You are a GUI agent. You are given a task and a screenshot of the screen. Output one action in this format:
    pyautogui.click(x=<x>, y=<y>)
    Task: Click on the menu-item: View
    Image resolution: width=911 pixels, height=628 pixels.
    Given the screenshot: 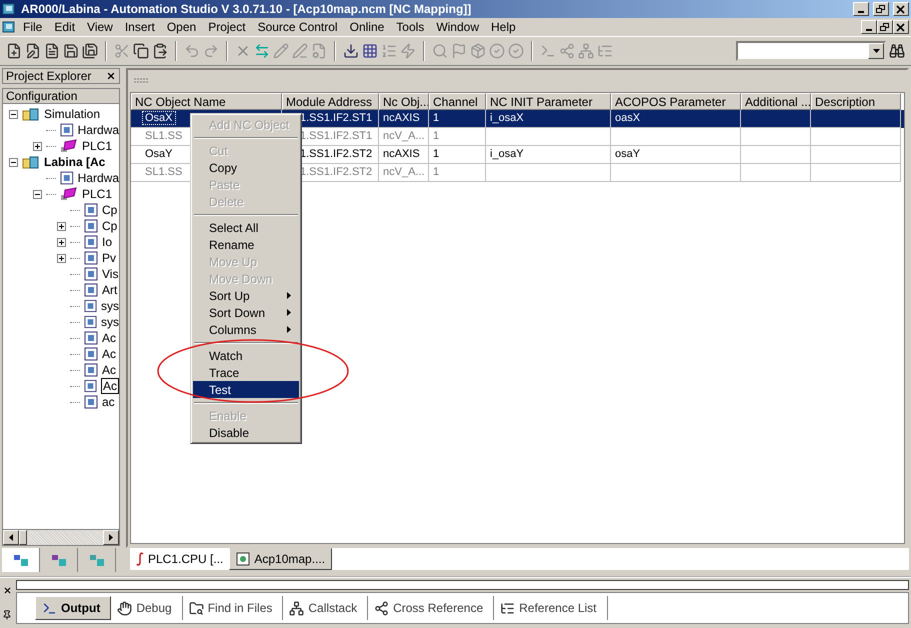 What is the action you would take?
    pyautogui.click(x=100, y=27)
    